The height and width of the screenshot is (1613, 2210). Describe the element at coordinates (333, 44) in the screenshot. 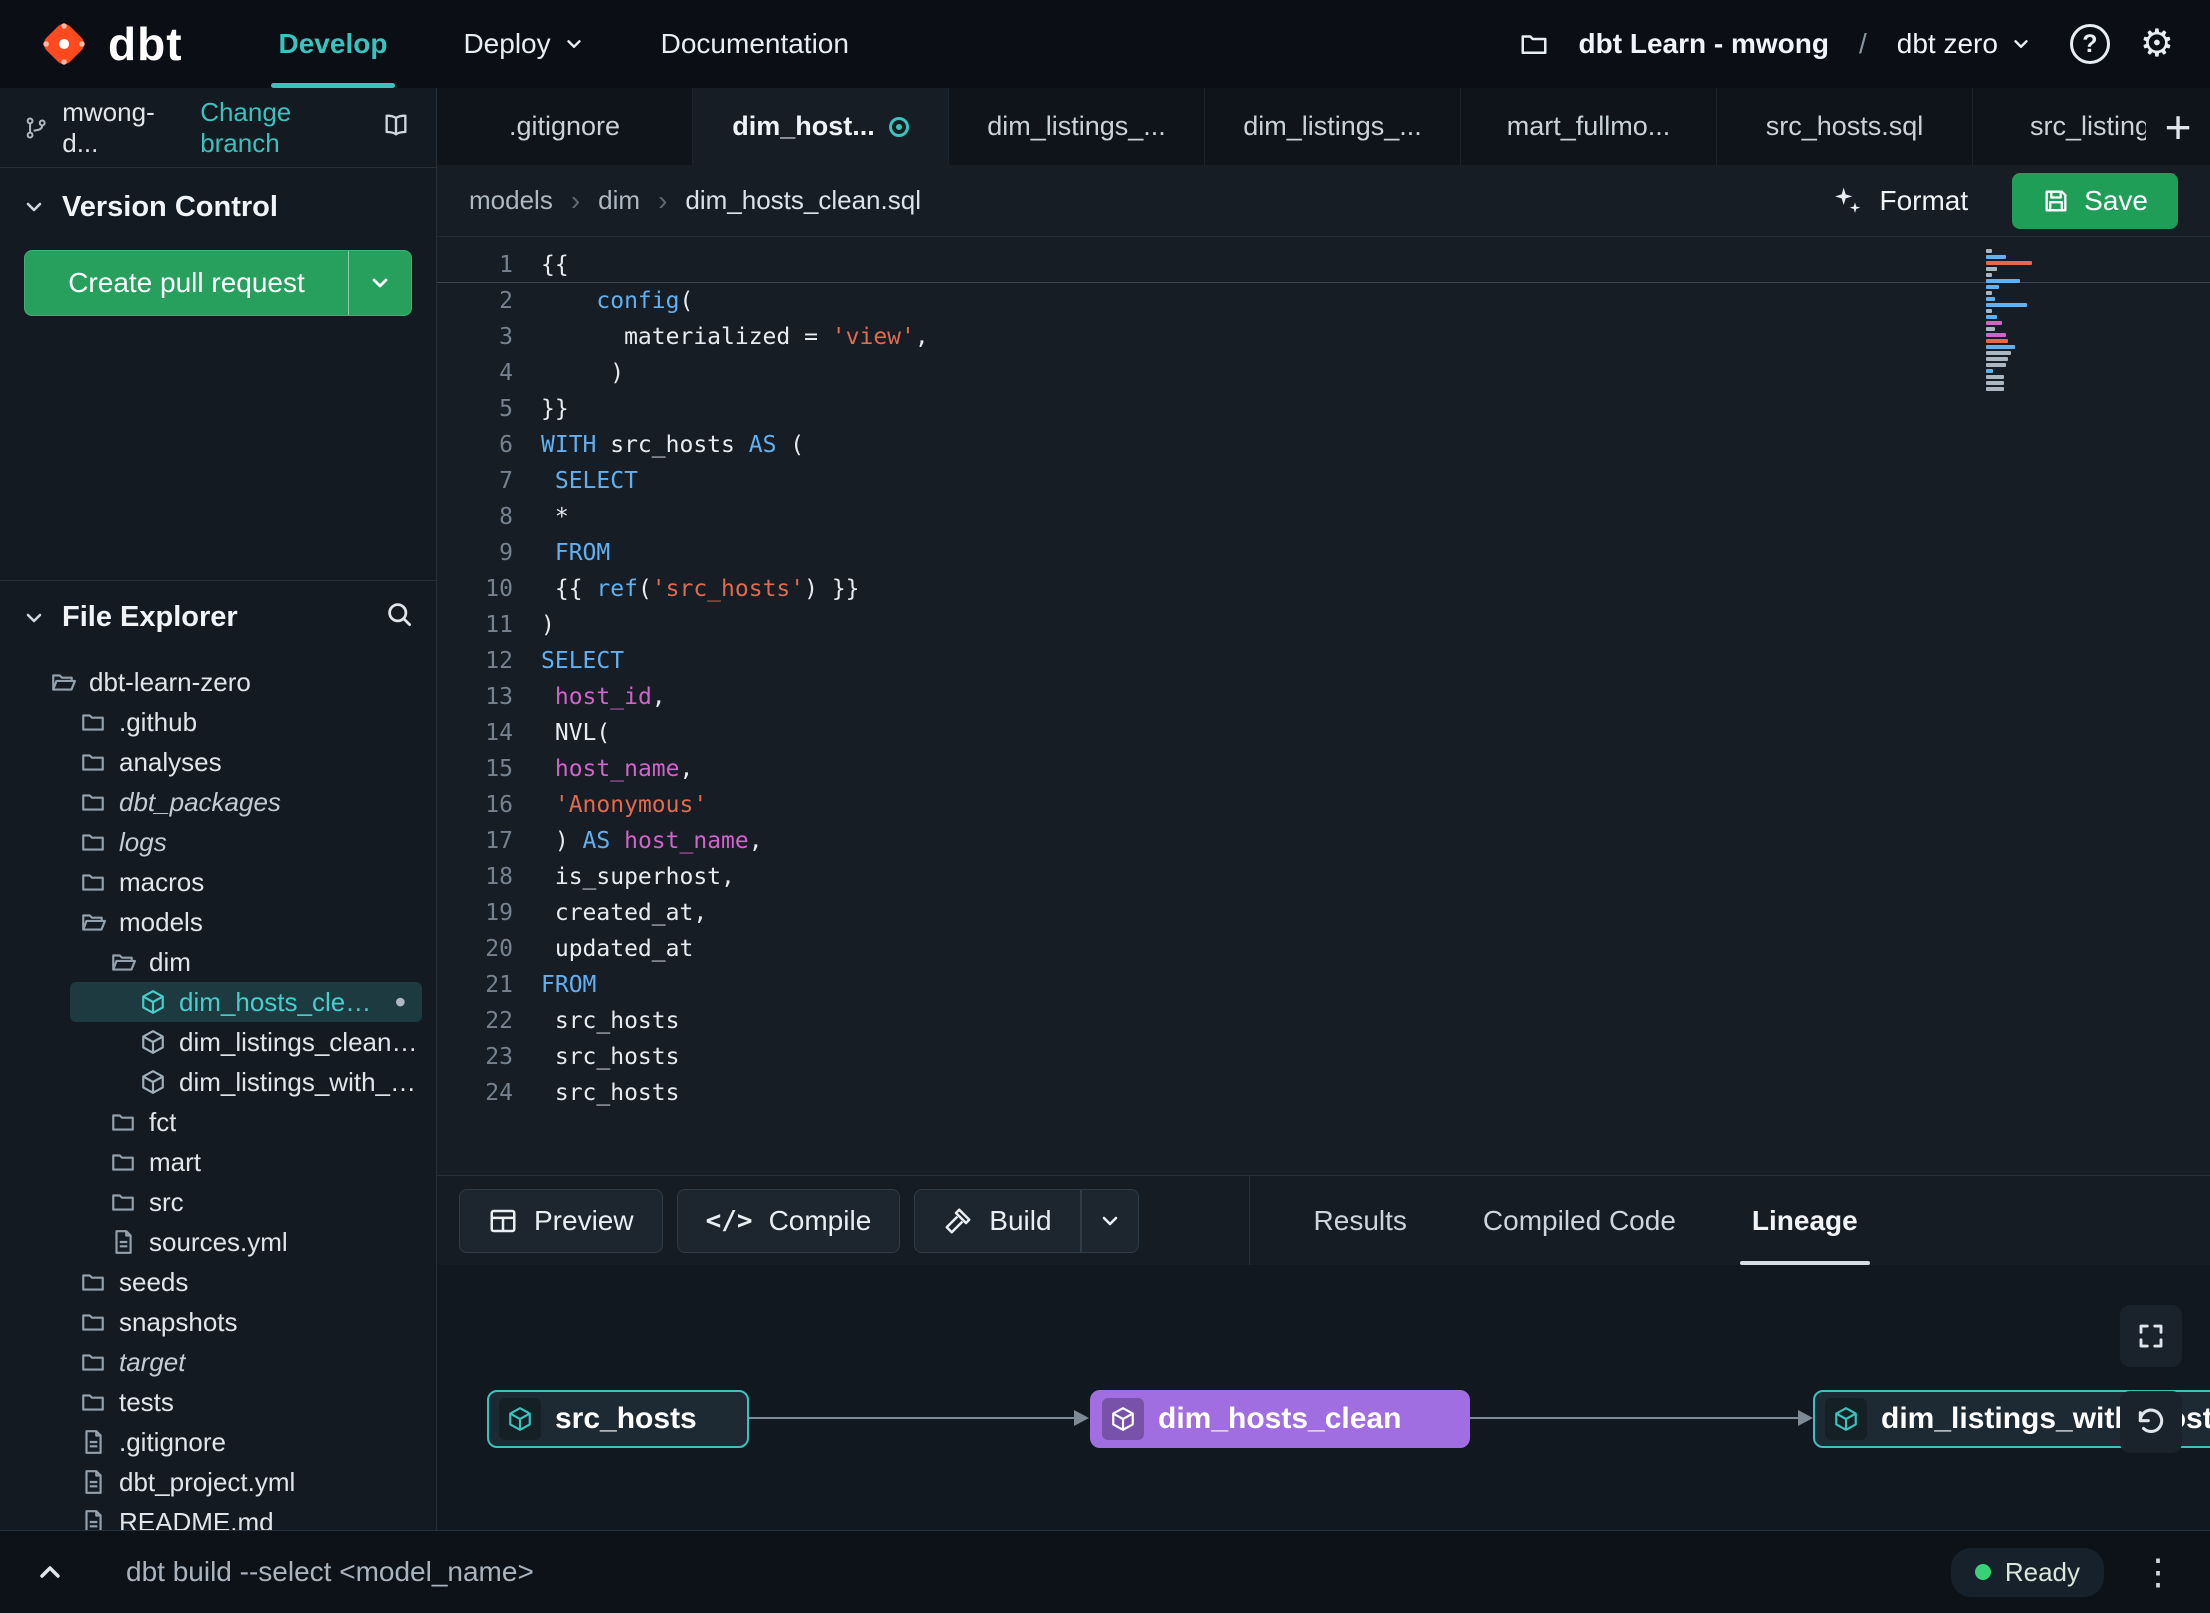

I see `nav-develop: Develop` at that location.